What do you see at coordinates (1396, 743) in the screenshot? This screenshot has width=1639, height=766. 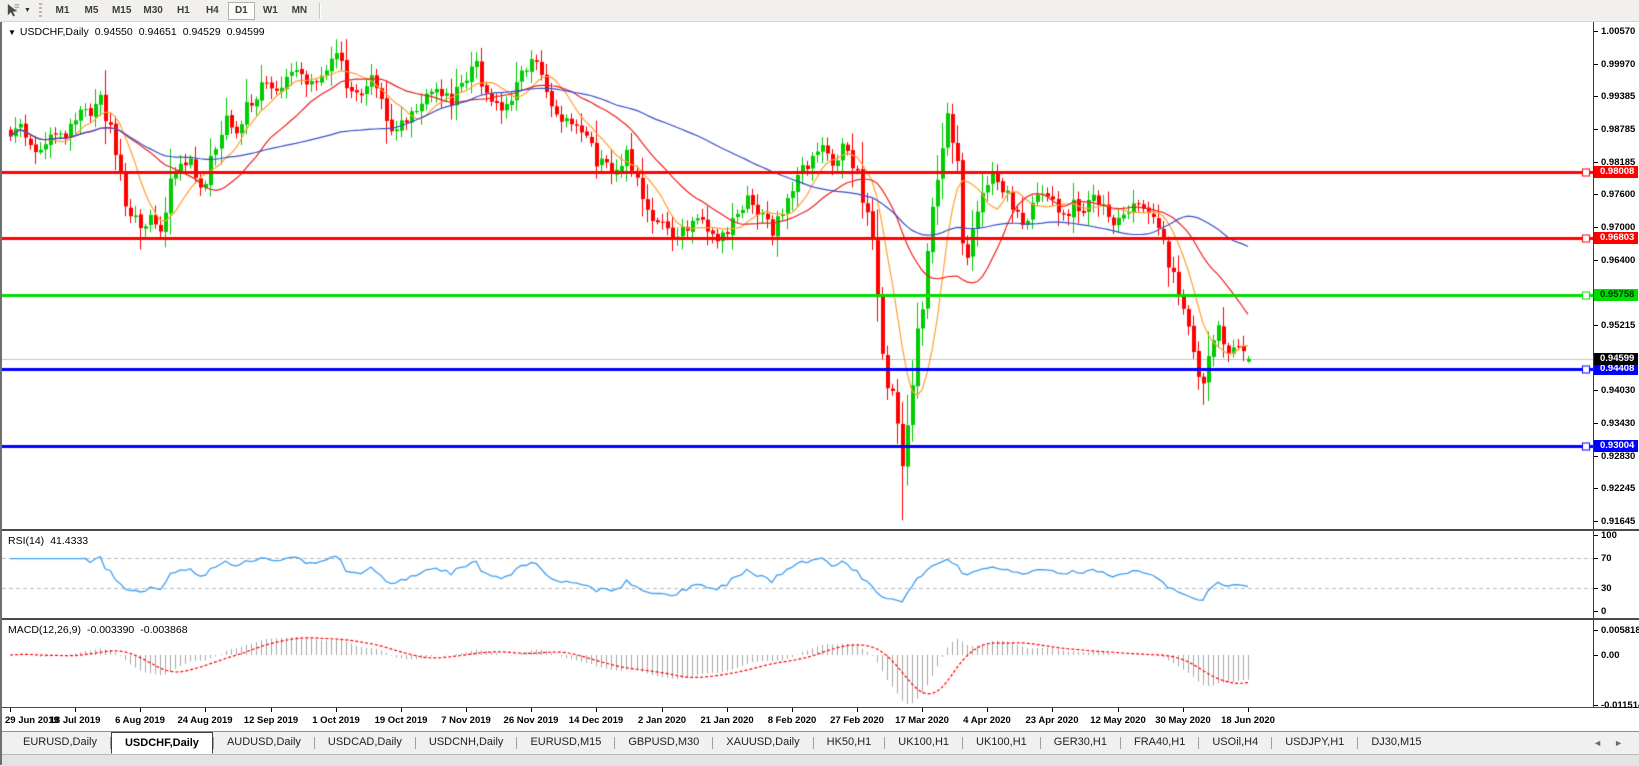 I see `chart-tab-dj30-m15: DJ30,M15` at bounding box center [1396, 743].